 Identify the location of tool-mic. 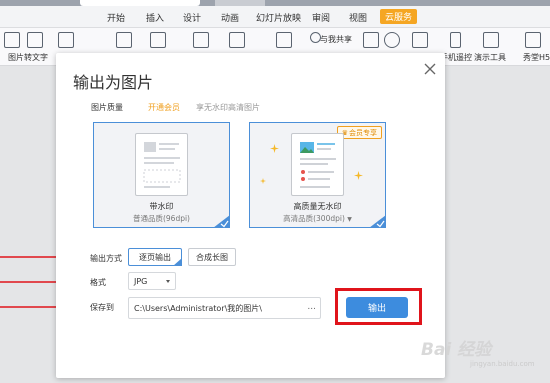
(392, 40).